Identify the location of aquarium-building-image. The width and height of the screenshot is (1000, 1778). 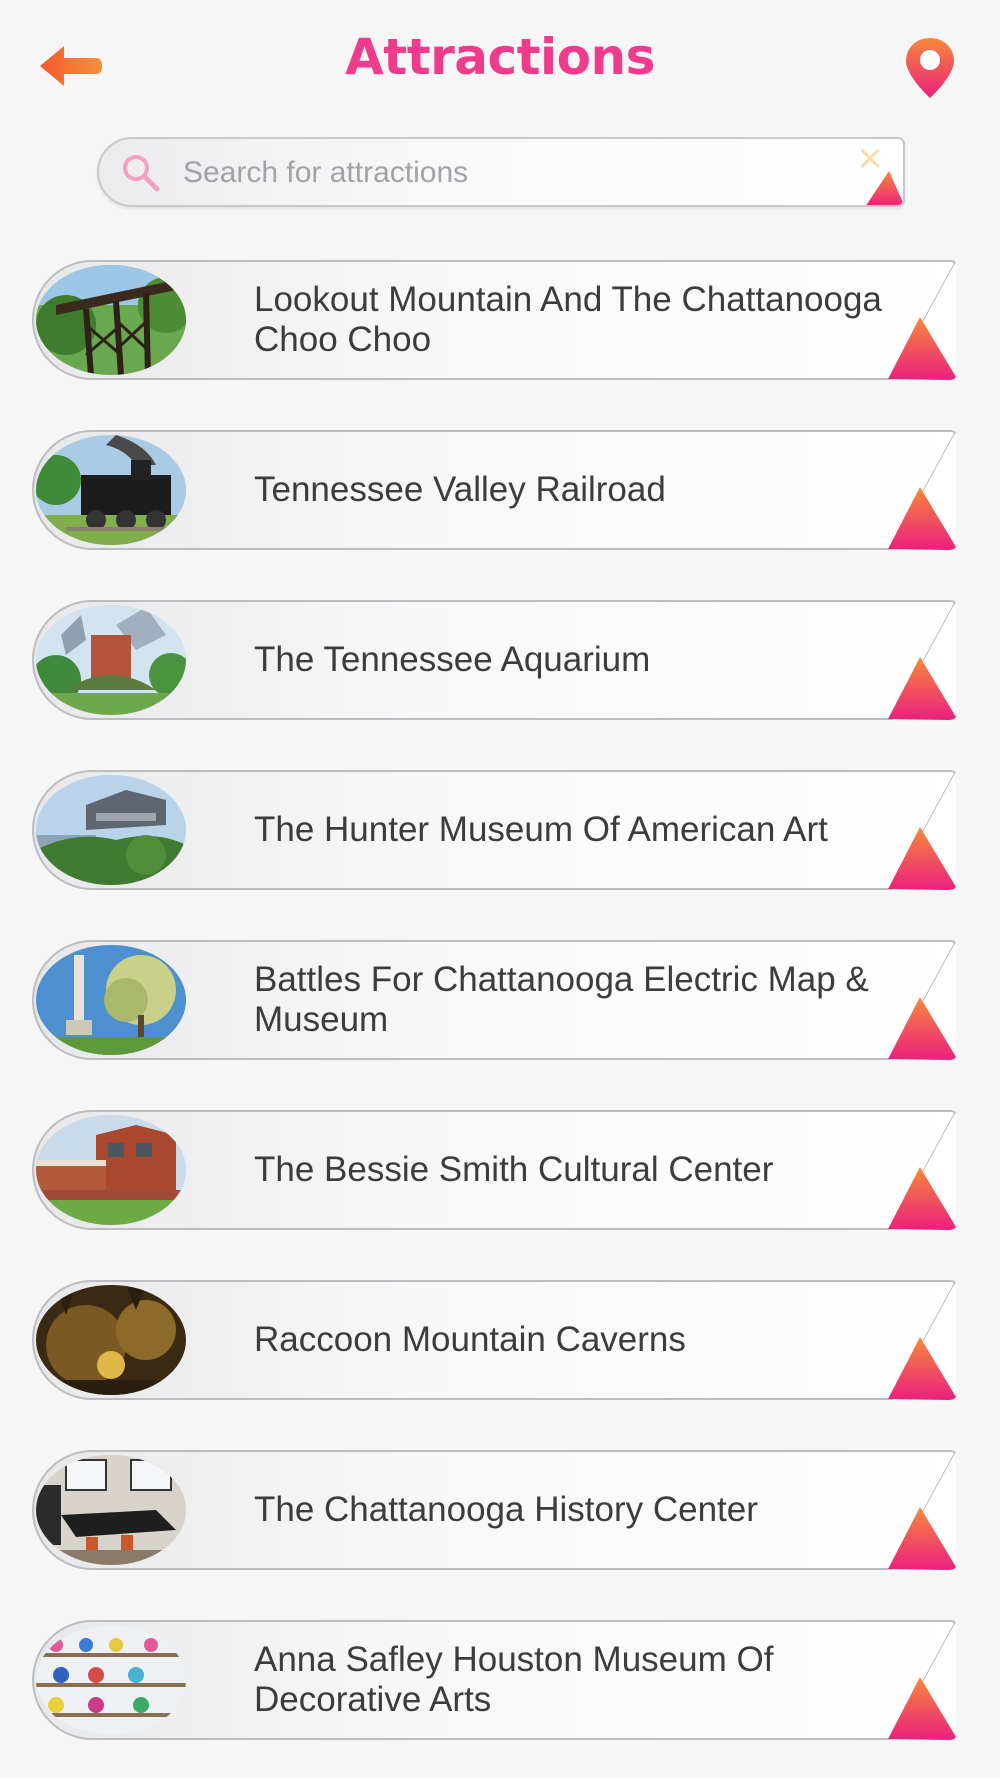
(111, 660).